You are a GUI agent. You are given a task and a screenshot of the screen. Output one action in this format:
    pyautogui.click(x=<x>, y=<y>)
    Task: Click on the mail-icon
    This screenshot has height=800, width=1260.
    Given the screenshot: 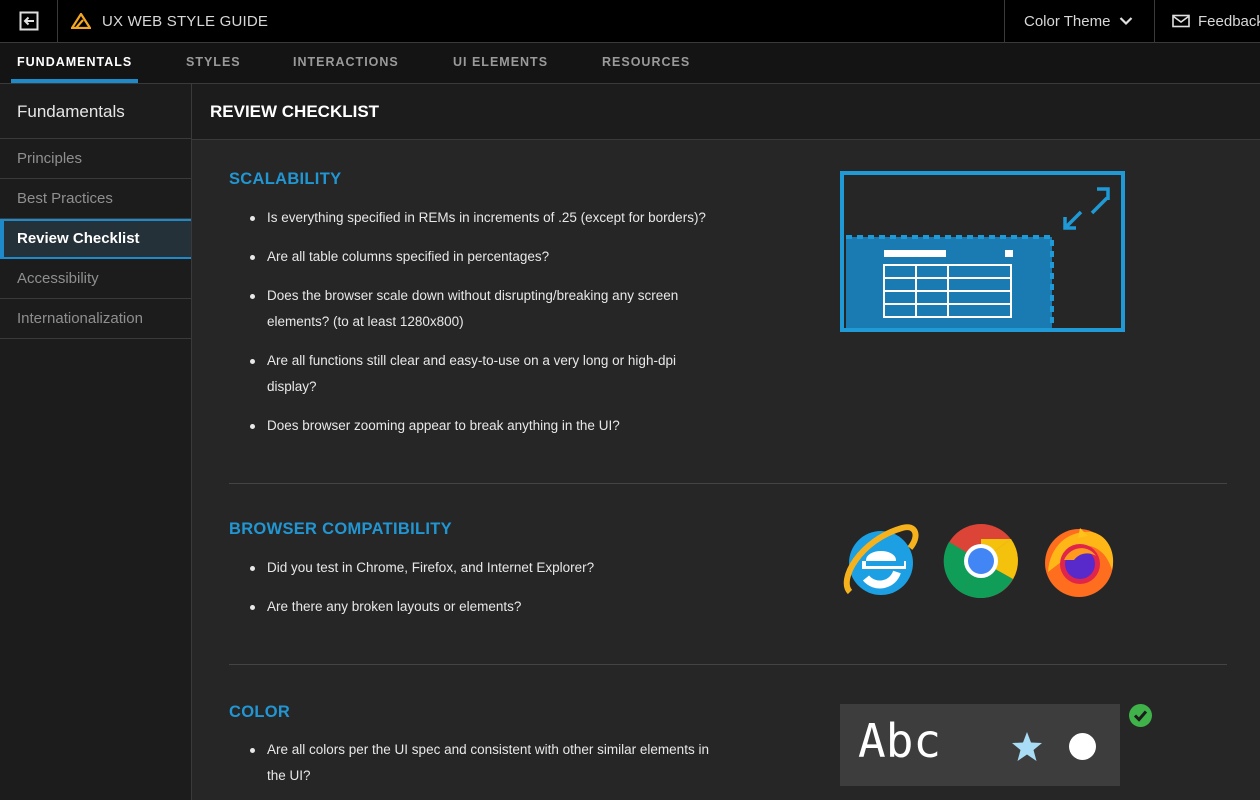 What is the action you would take?
    pyautogui.click(x=1181, y=21)
    